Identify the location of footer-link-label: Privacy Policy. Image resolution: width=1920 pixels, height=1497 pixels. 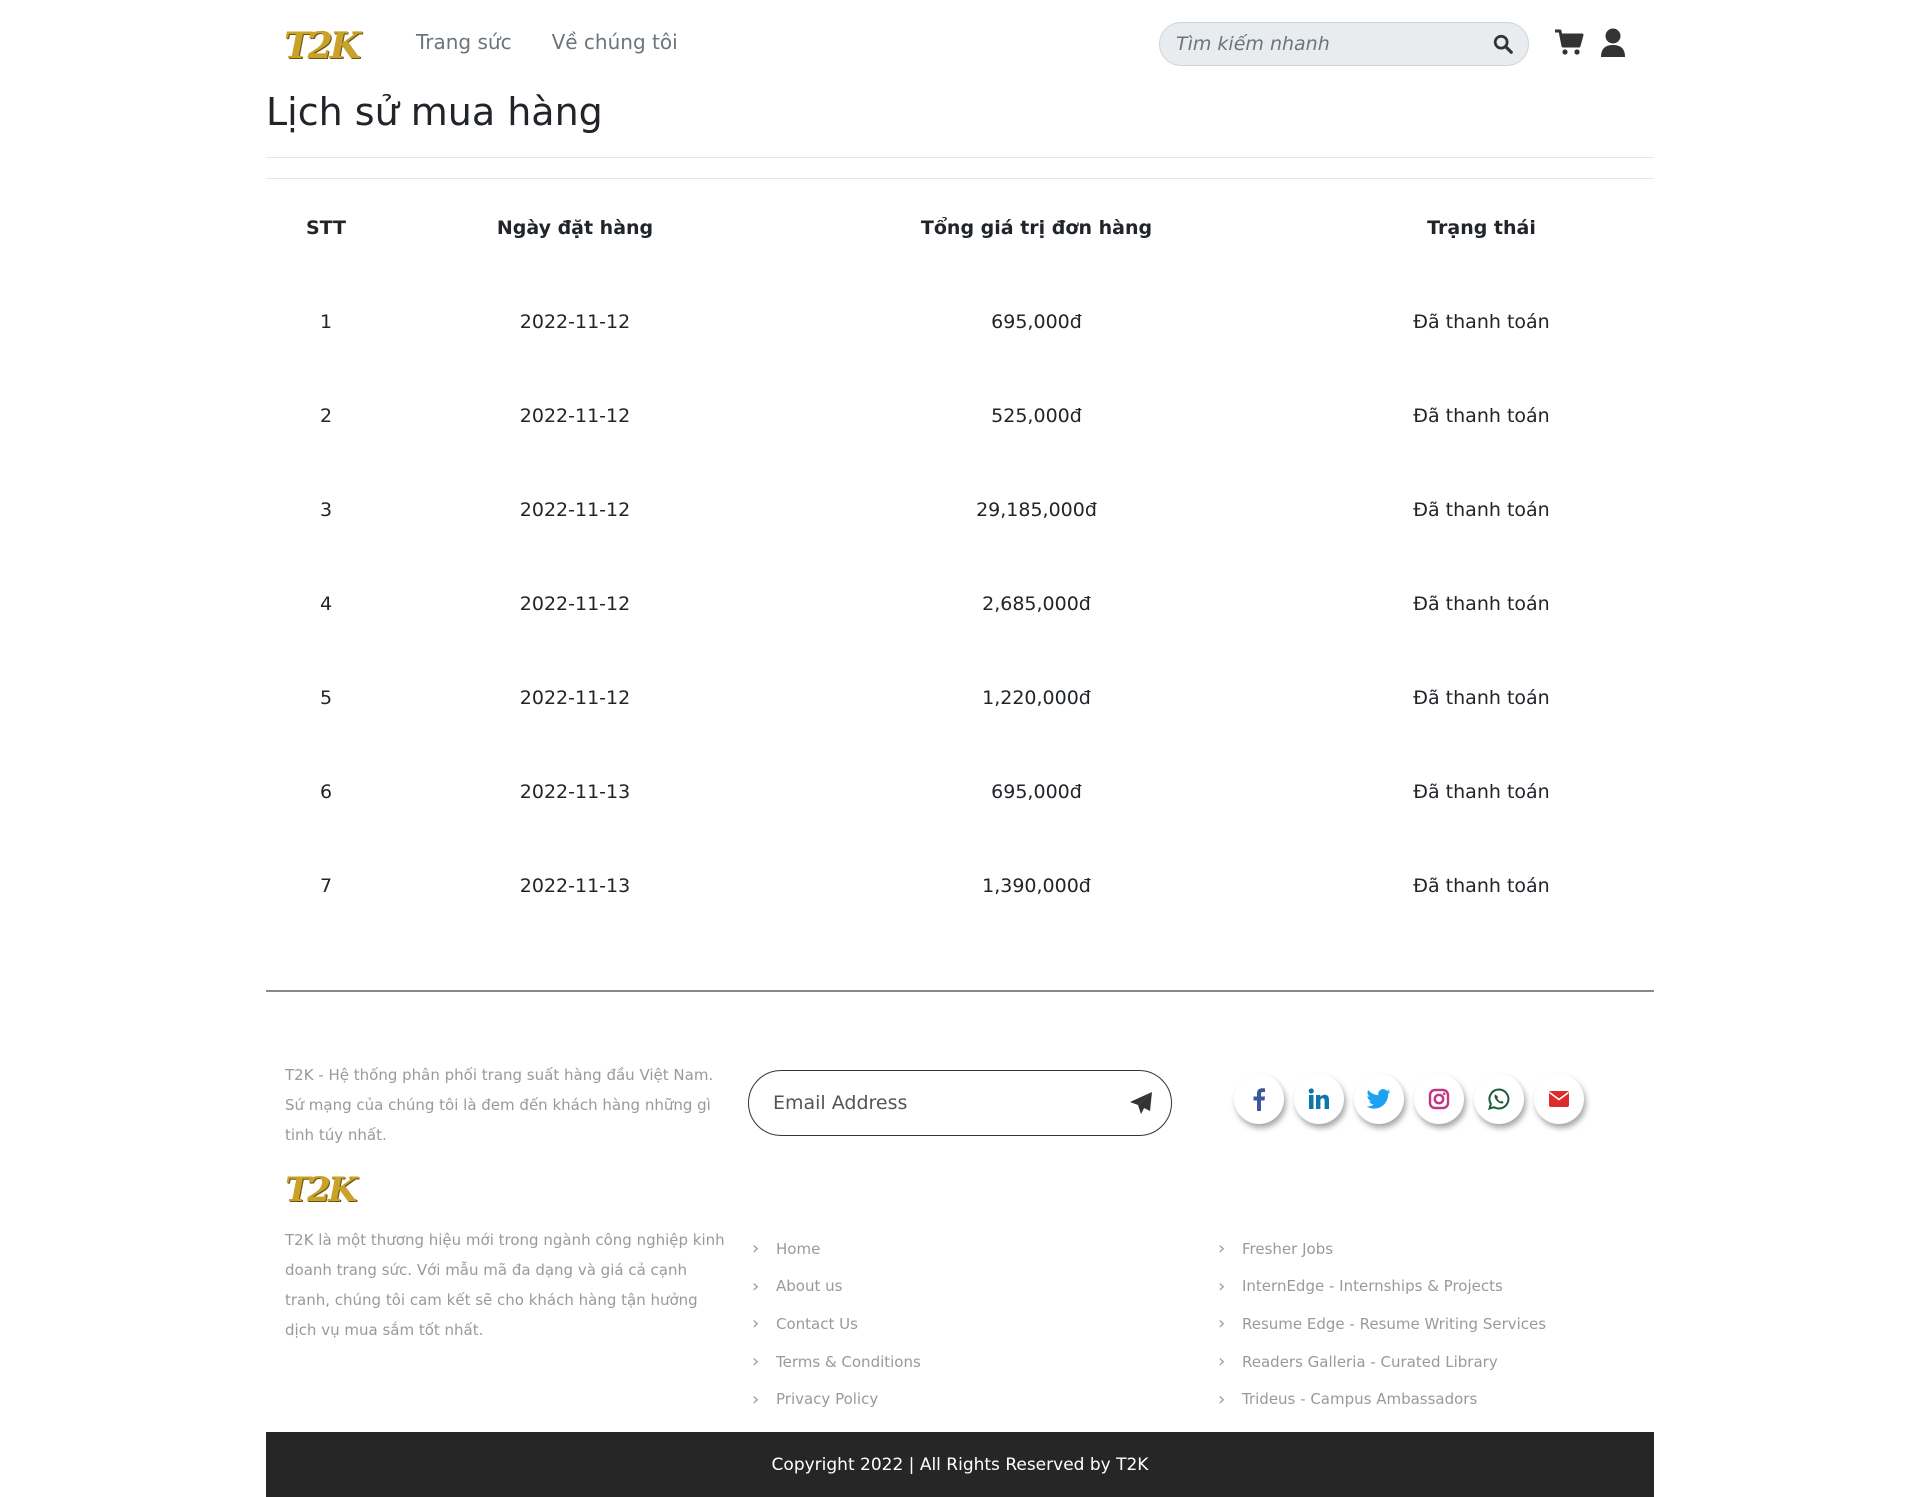
(827, 1399).